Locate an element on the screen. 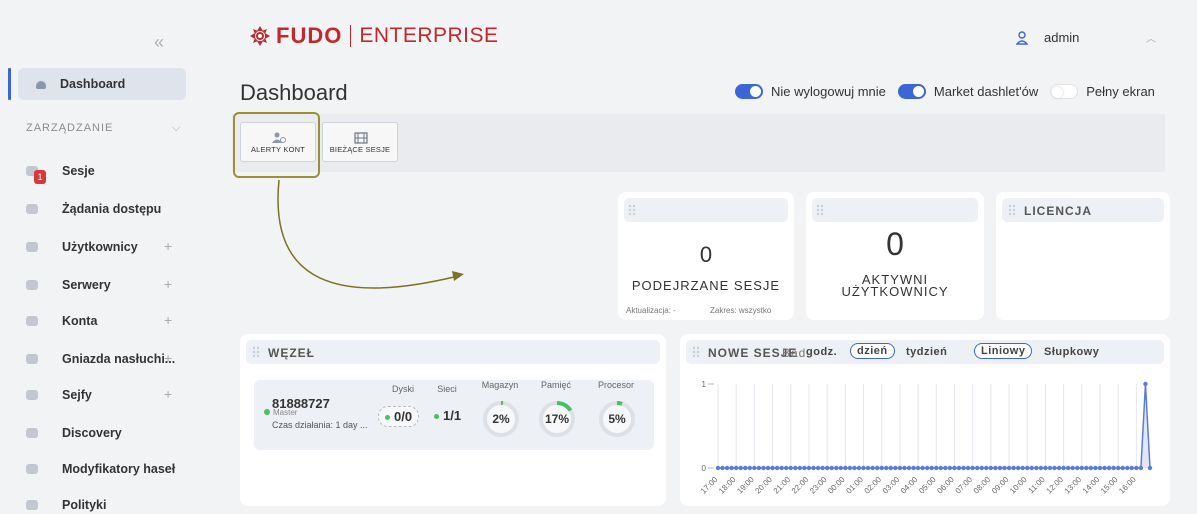 This screenshot has height=514, width=1197. node-role: Master is located at coordinates (280, 412).